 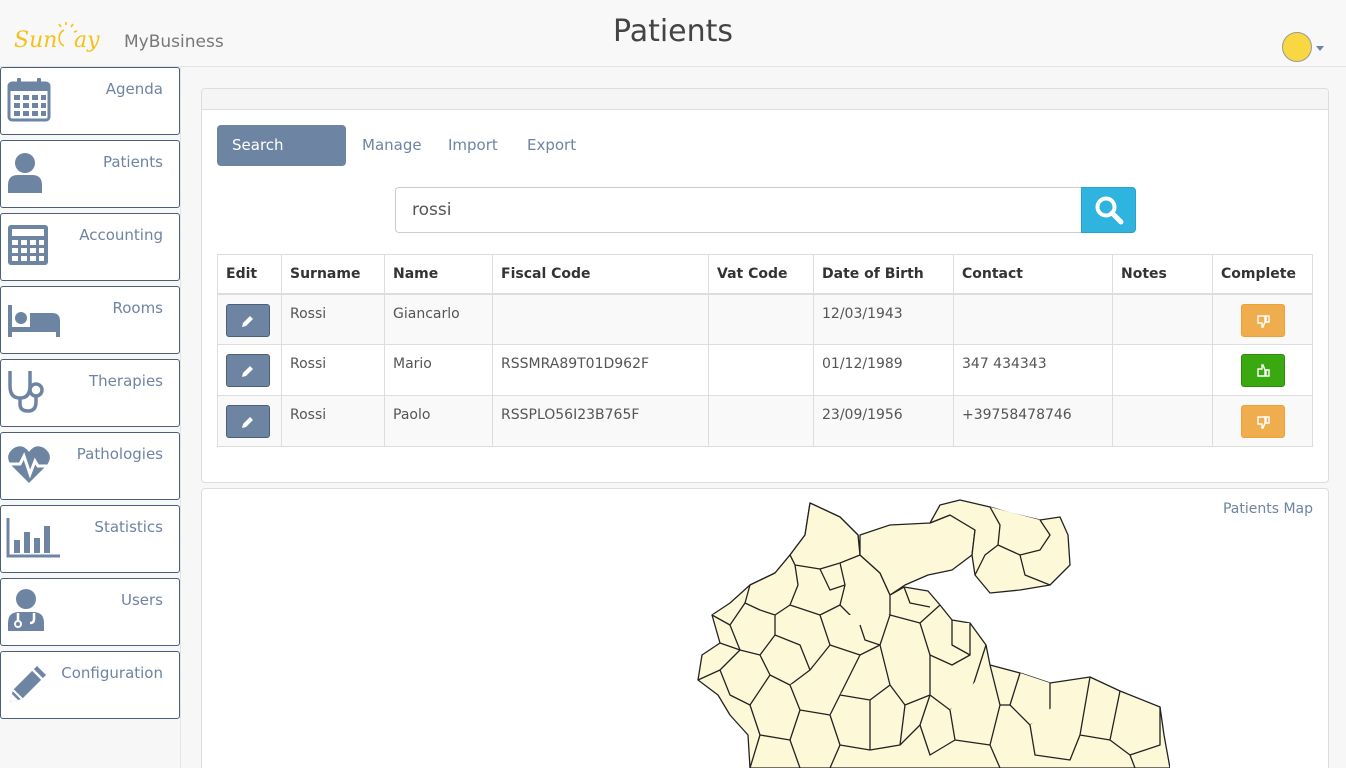 I want to click on contact-cell: +39758478746, so click(x=1033, y=421).